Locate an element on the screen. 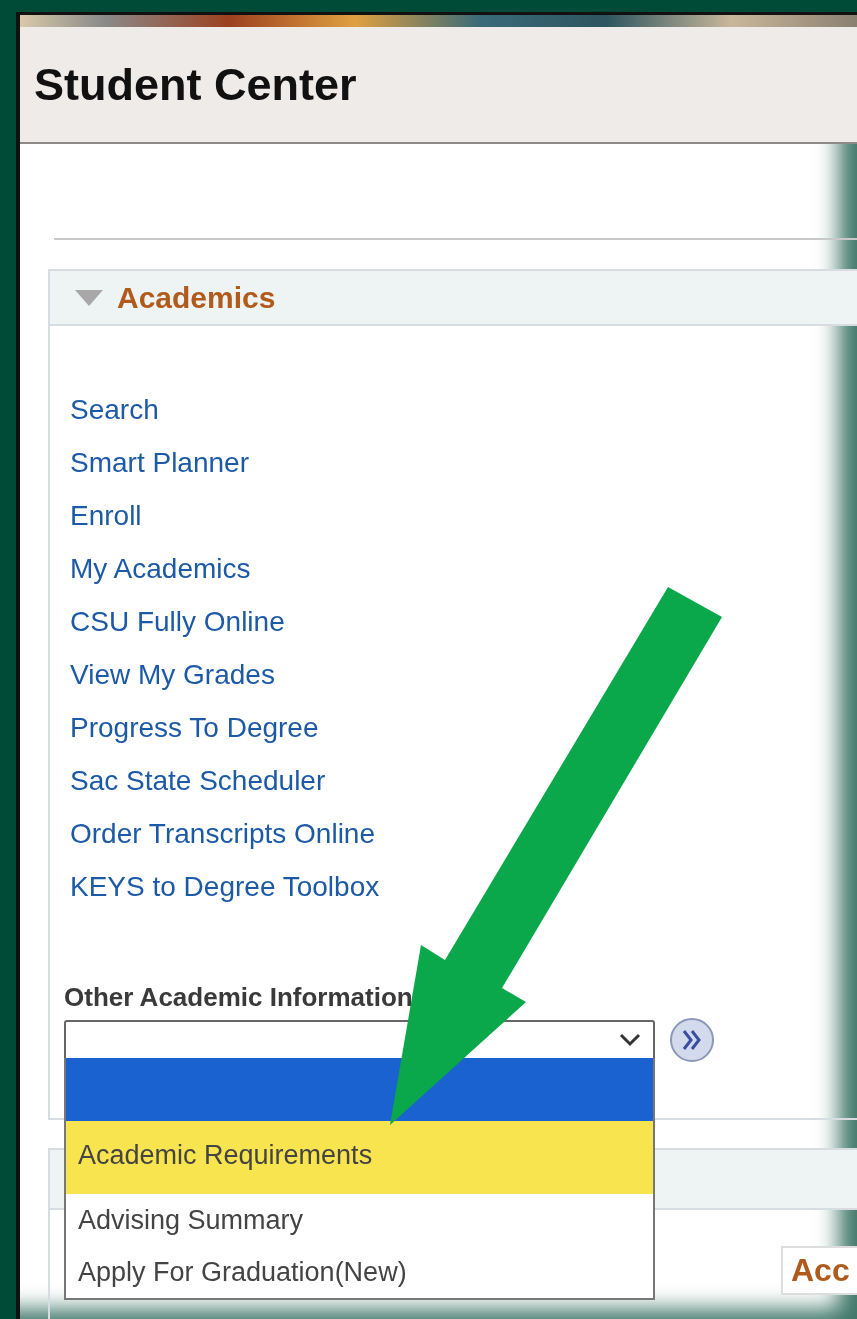  nav-link: Search is located at coordinates (114, 409).